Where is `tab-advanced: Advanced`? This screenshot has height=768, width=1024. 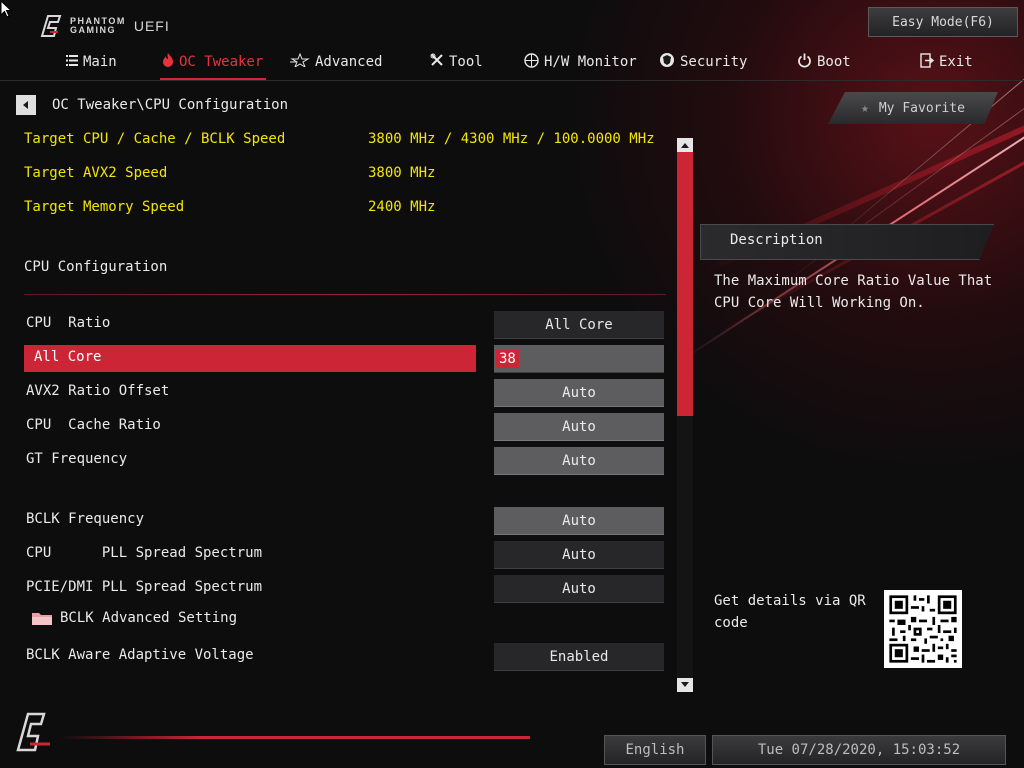 tab-advanced: Advanced is located at coordinates (336, 62).